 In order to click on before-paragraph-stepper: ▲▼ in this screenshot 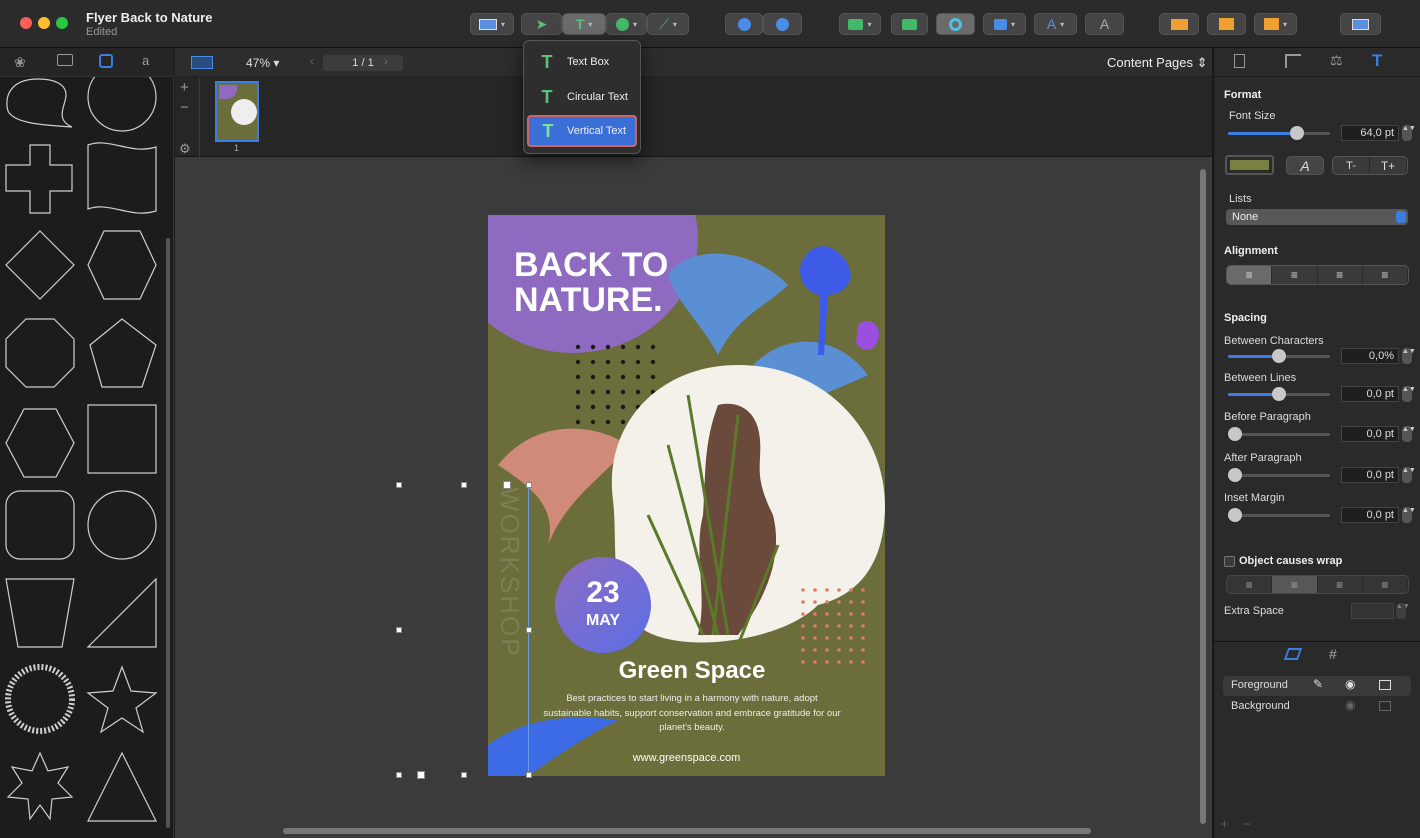, I will do `click(1409, 434)`.